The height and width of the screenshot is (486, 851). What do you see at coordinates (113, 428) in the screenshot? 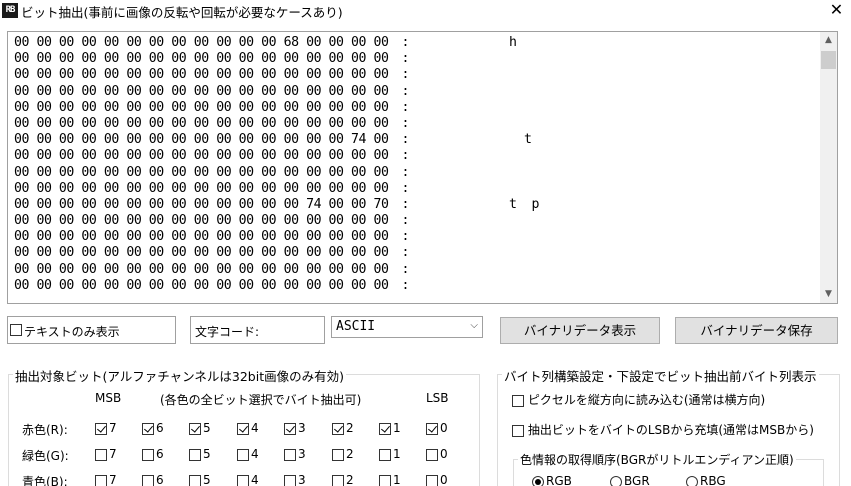
I see `bit-number: 7` at bounding box center [113, 428].